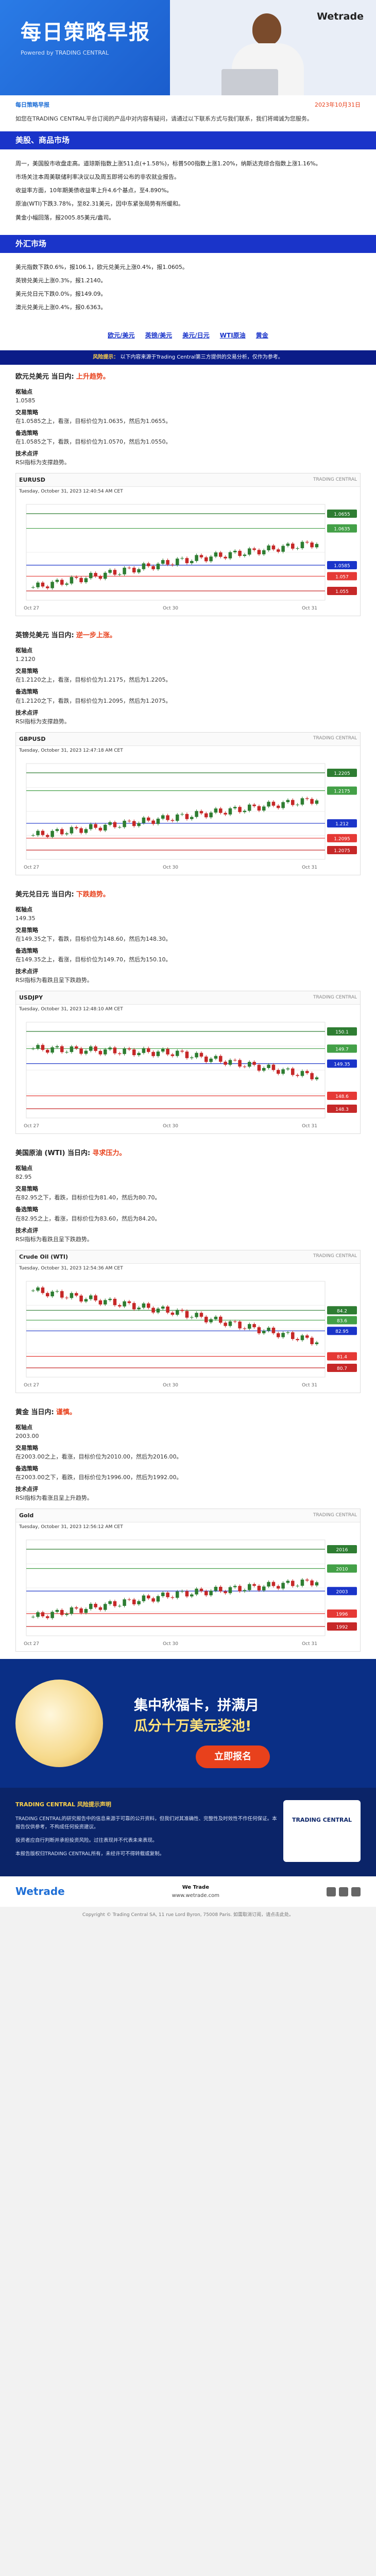  What do you see at coordinates (342, 1614) in the screenshot?
I see `level-label: 1996` at bounding box center [342, 1614].